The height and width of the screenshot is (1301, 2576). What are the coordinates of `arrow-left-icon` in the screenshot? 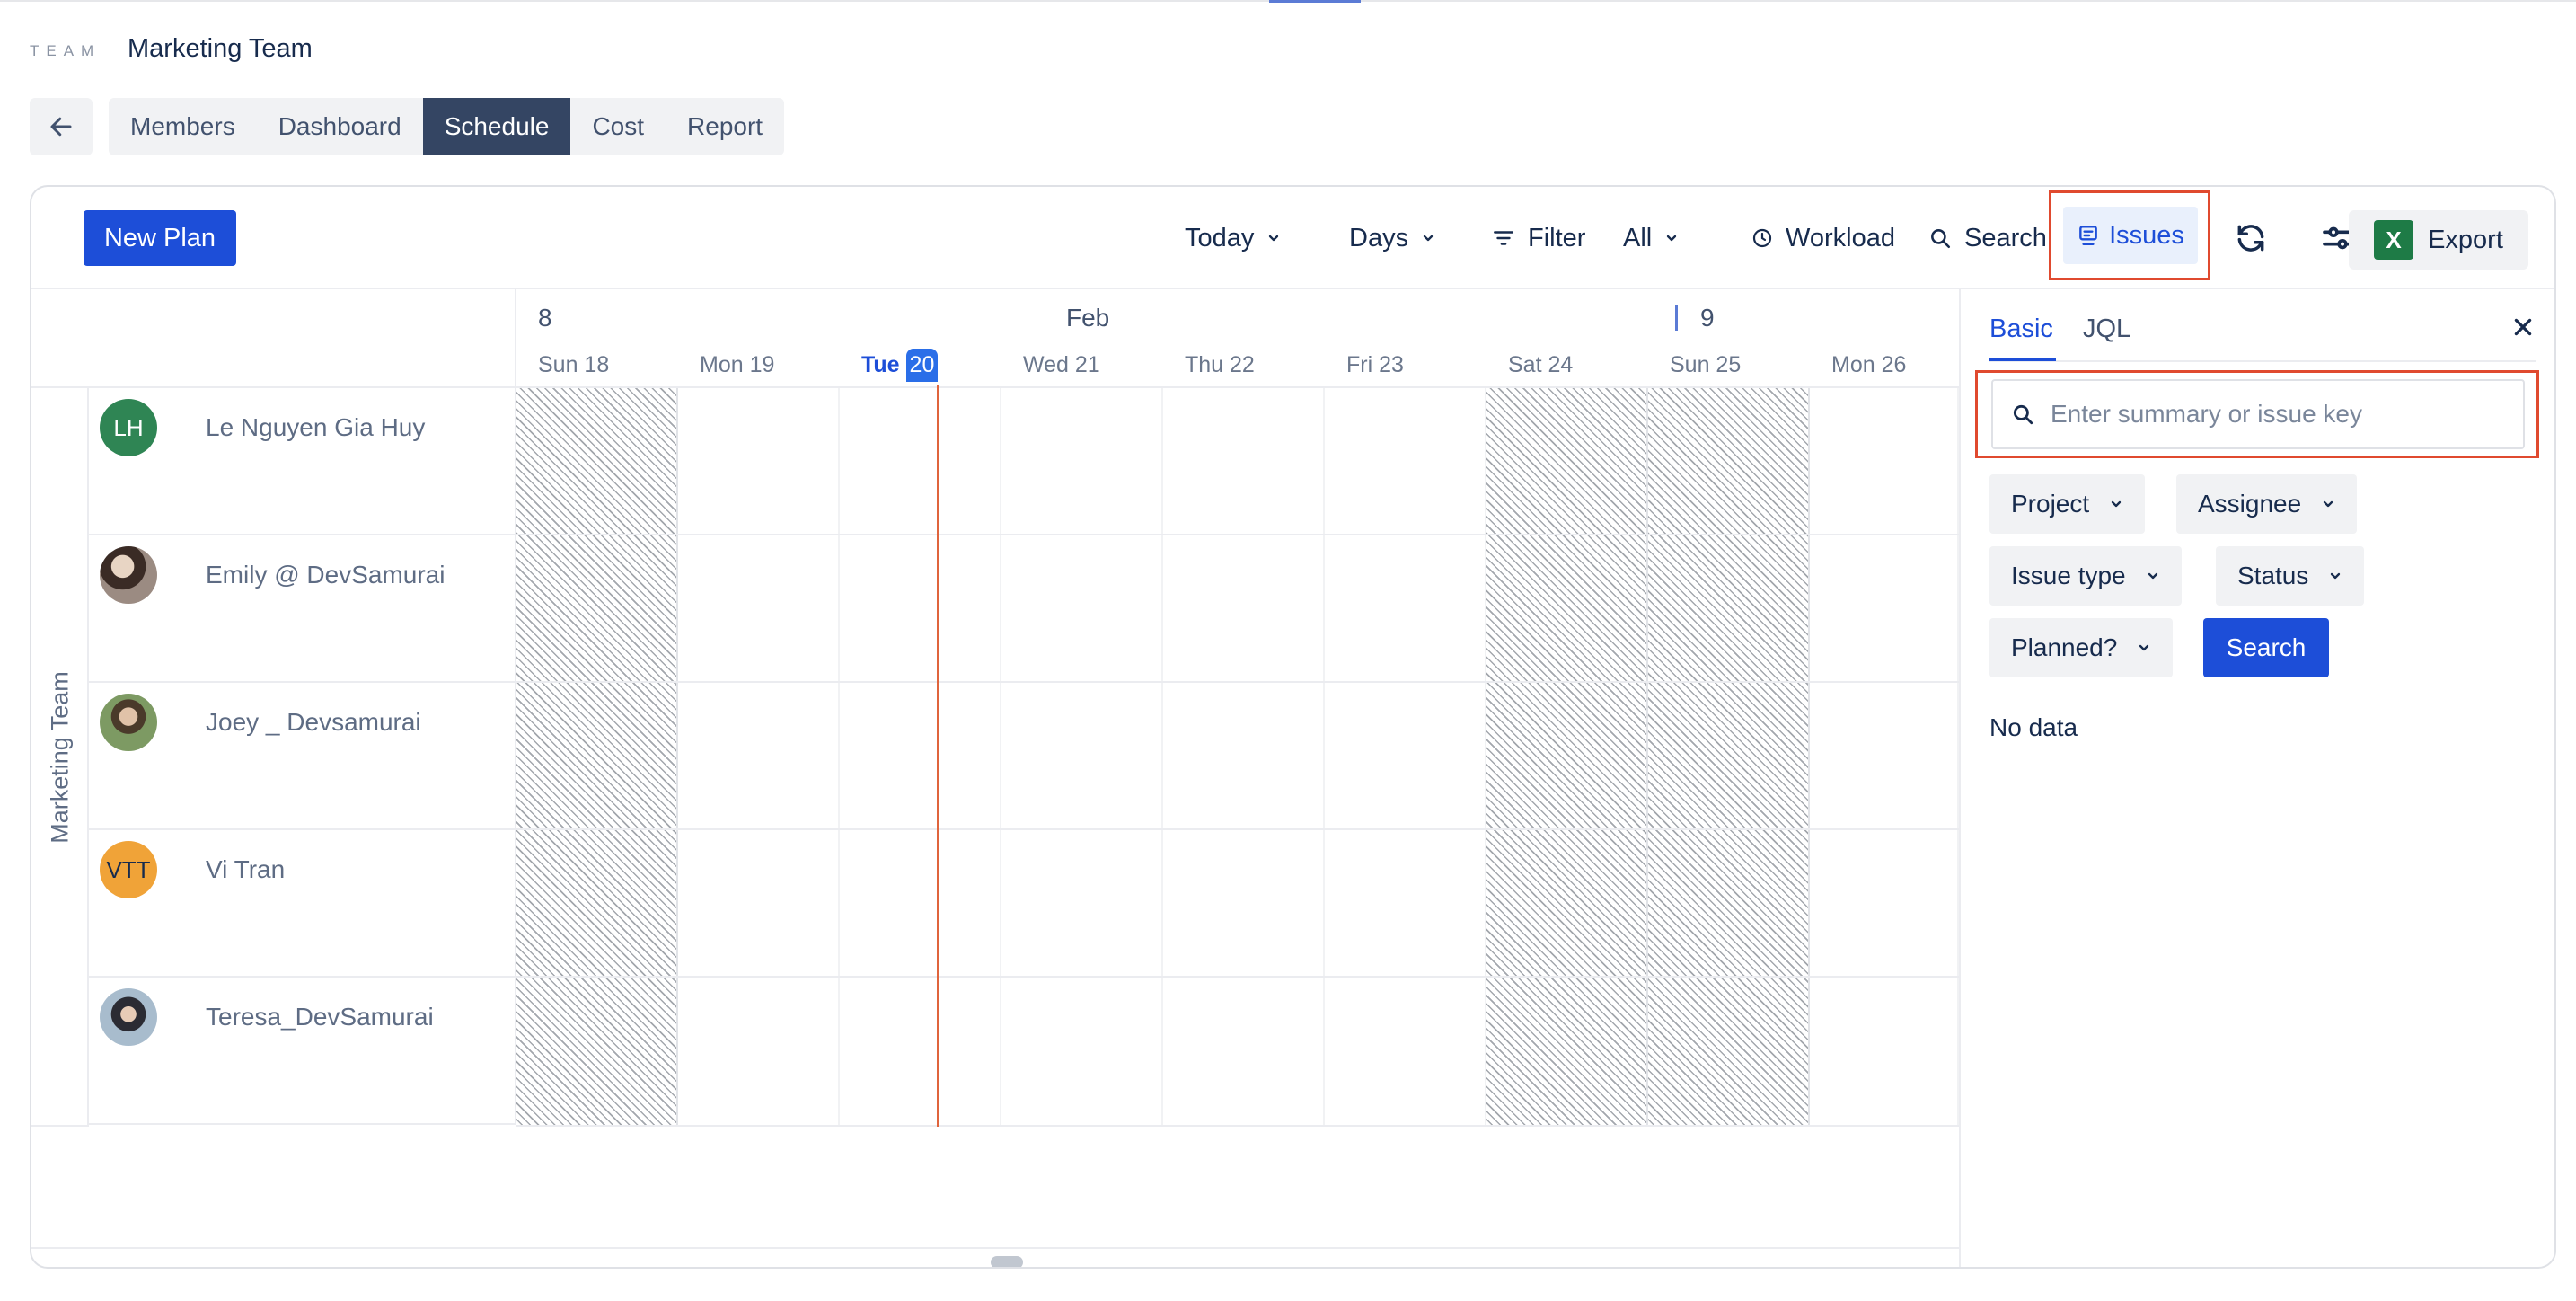 It's located at (61, 127).